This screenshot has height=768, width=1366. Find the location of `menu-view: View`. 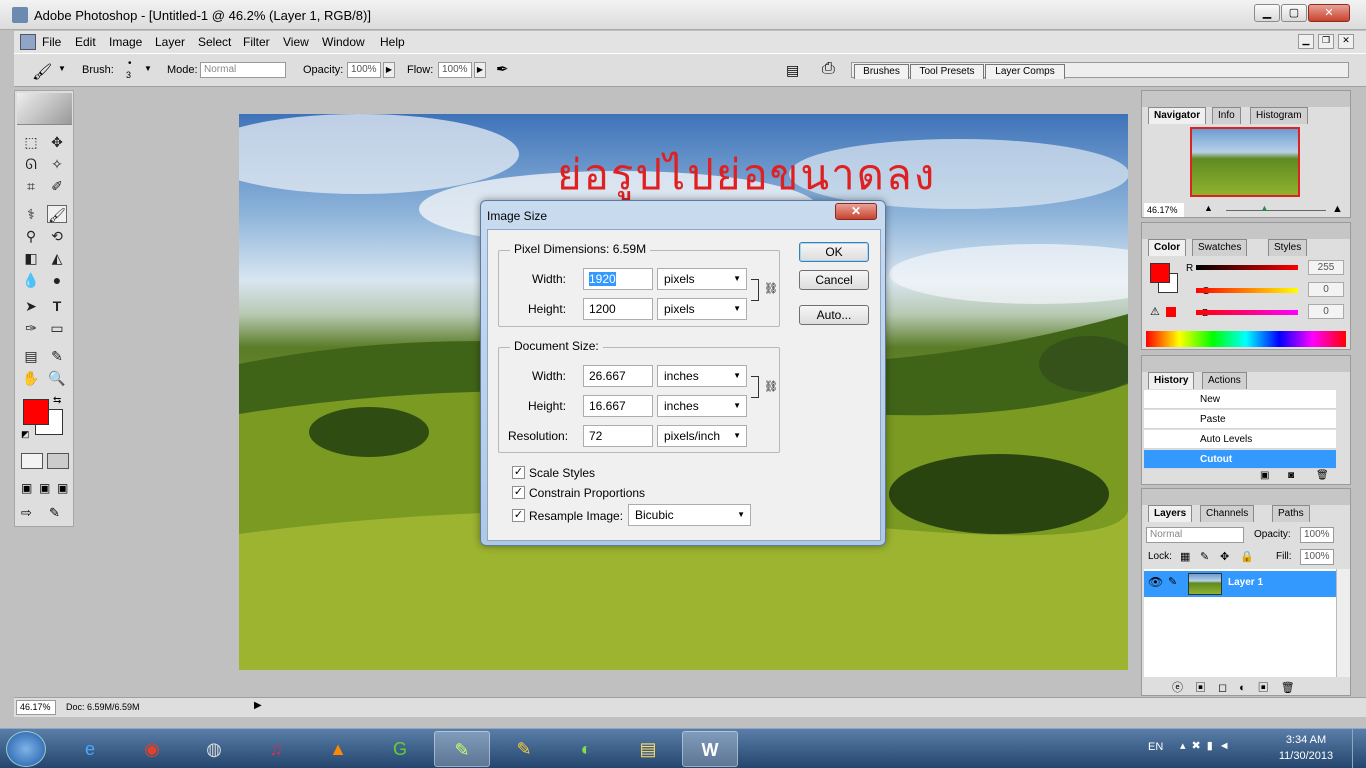

menu-view: View is located at coordinates (296, 42).